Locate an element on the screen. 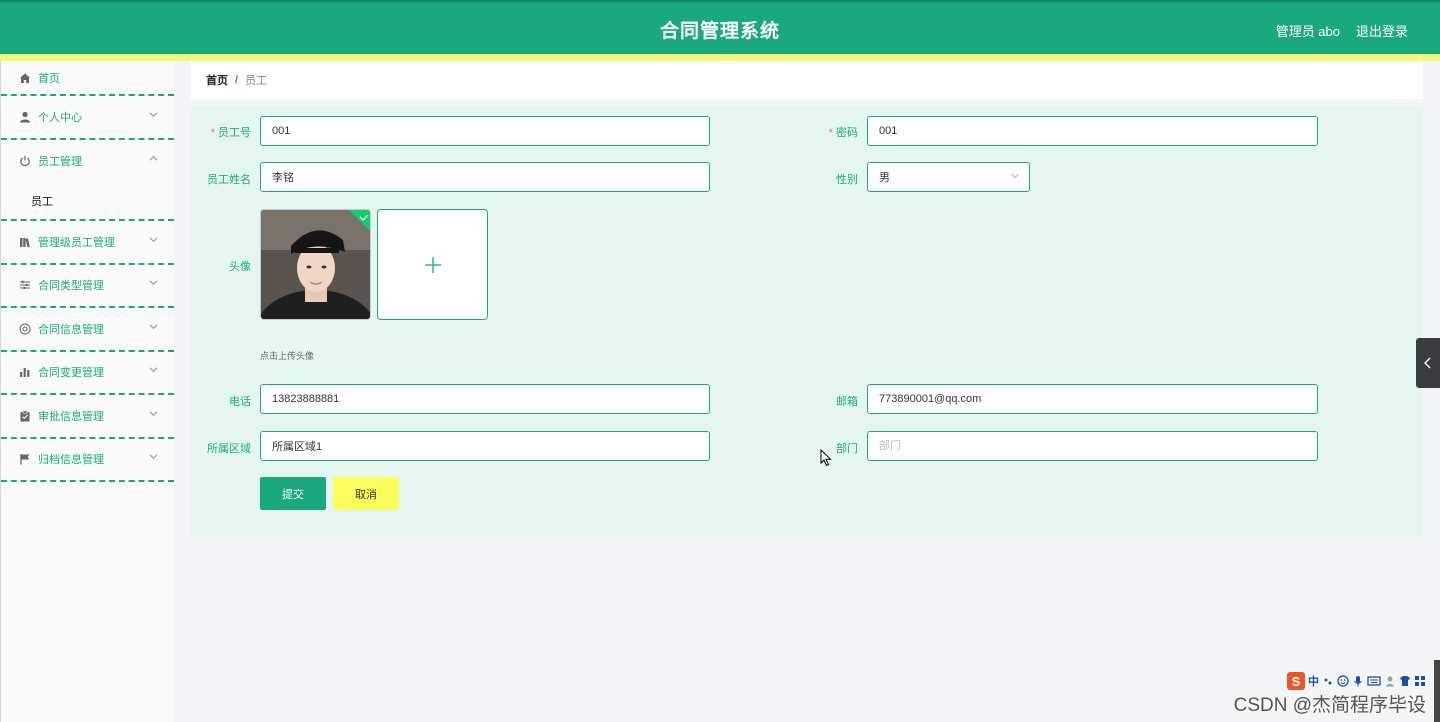 This screenshot has width=1440, height=722. phone-input is located at coordinates (485, 399).